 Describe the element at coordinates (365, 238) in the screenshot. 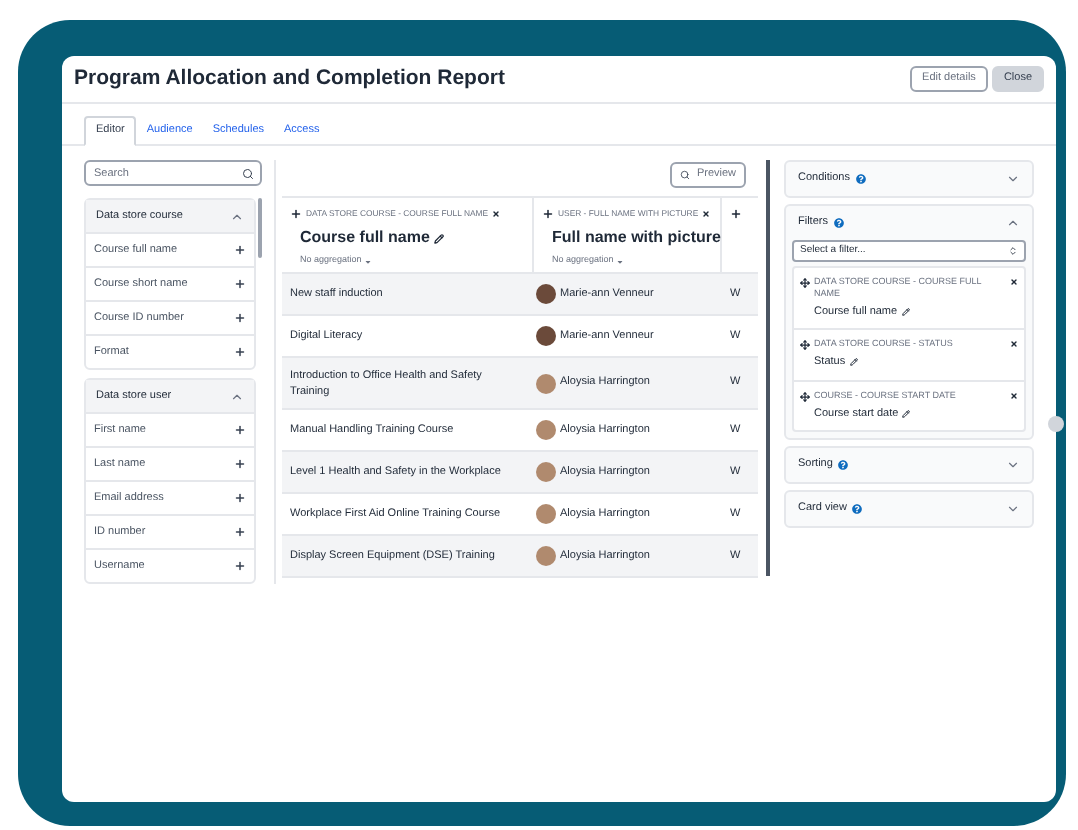

I see `column-title: Course full name` at that location.